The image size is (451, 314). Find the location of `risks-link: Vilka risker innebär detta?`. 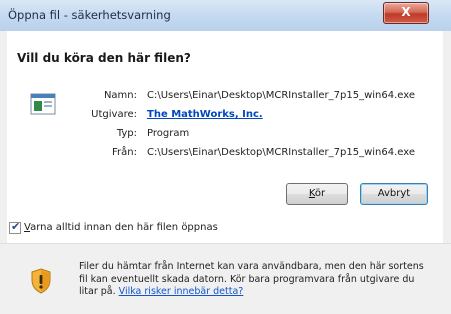

risks-link: Vilka risker innebär detta? is located at coordinates (181, 291).